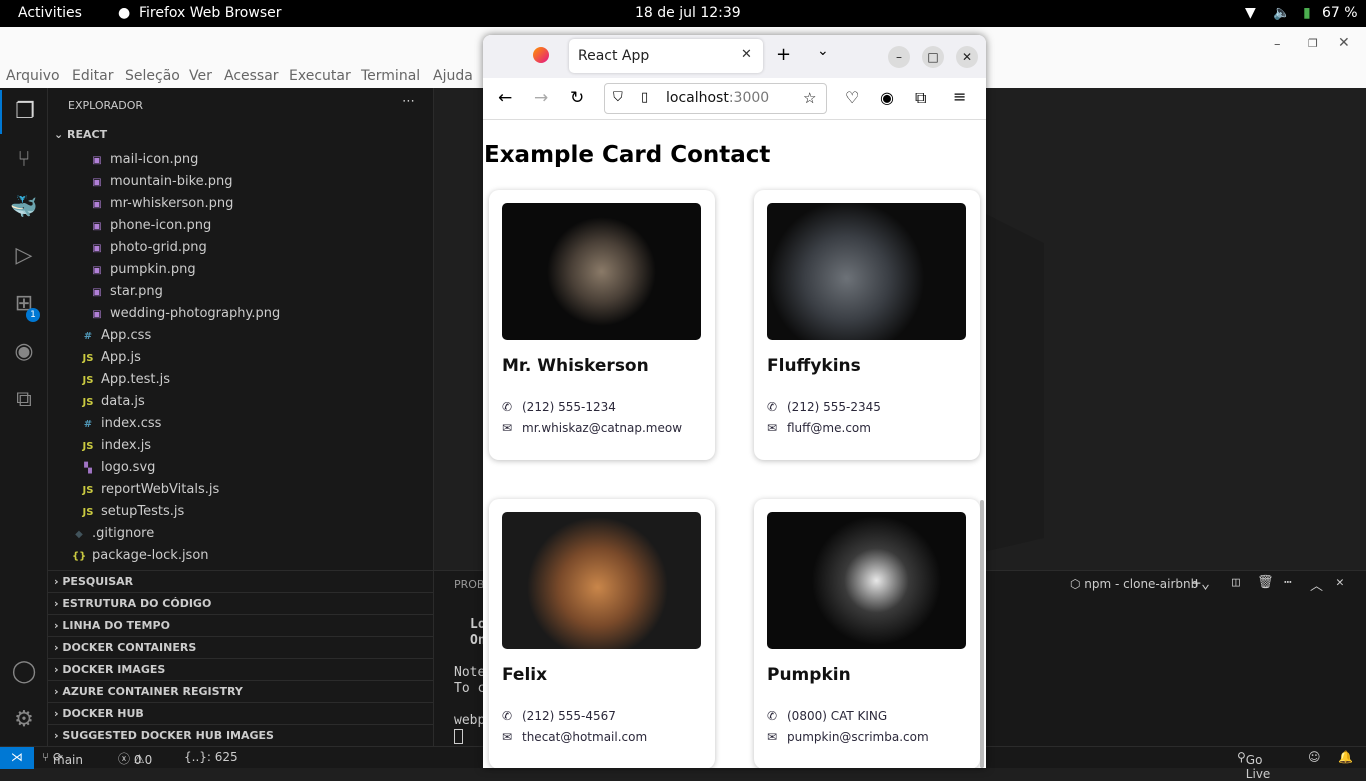  What do you see at coordinates (240, 625) in the screenshot?
I see `section-linha-do-tempo: › LINHA DO TEMPO` at bounding box center [240, 625].